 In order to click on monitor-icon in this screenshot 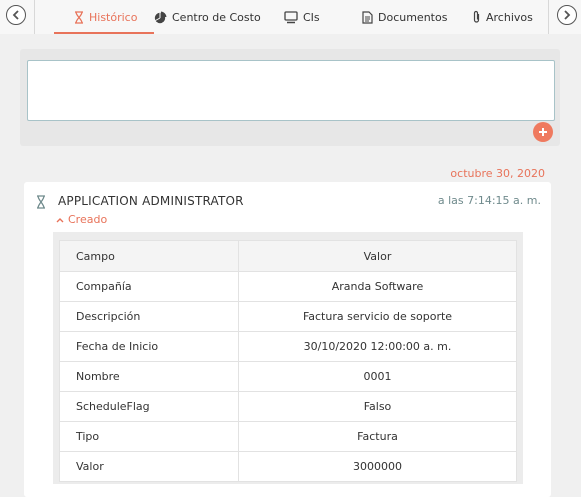, I will do `click(291, 16)`.